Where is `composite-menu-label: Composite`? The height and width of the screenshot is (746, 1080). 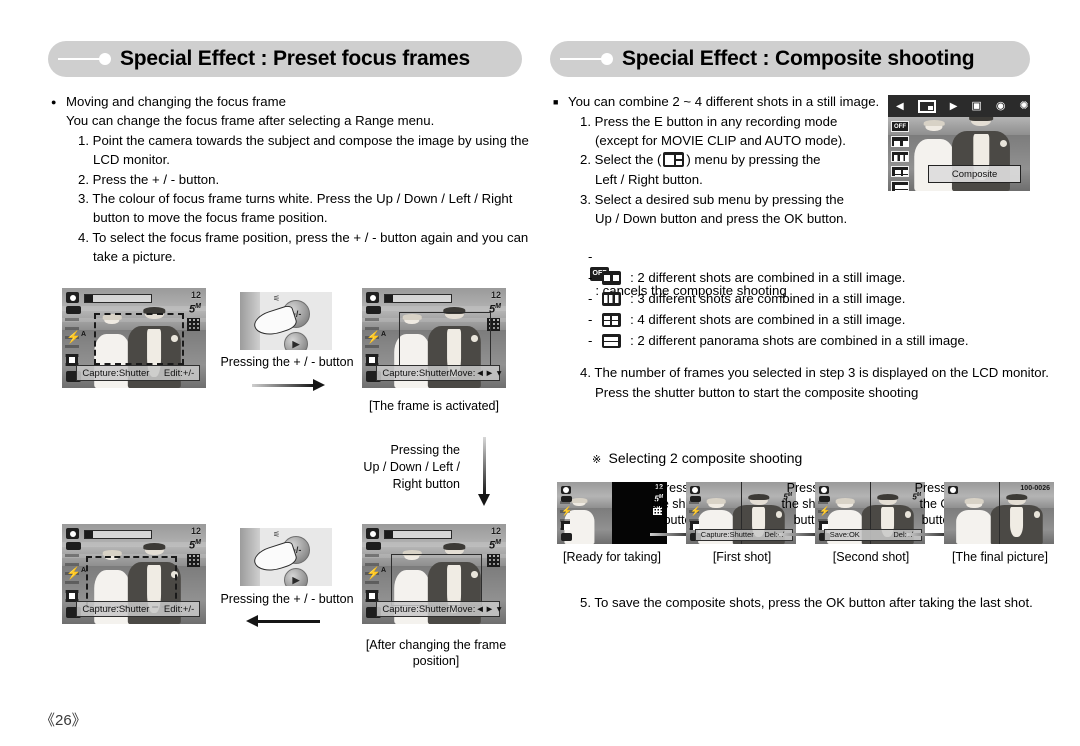 composite-menu-label: Composite is located at coordinates (974, 174).